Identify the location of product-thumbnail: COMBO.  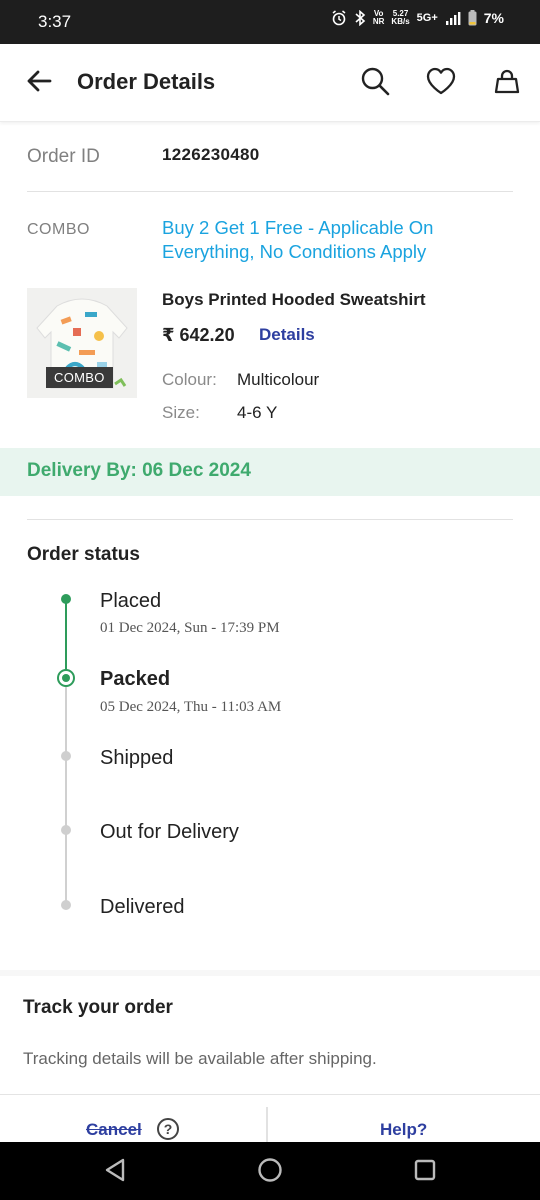
(82, 343).